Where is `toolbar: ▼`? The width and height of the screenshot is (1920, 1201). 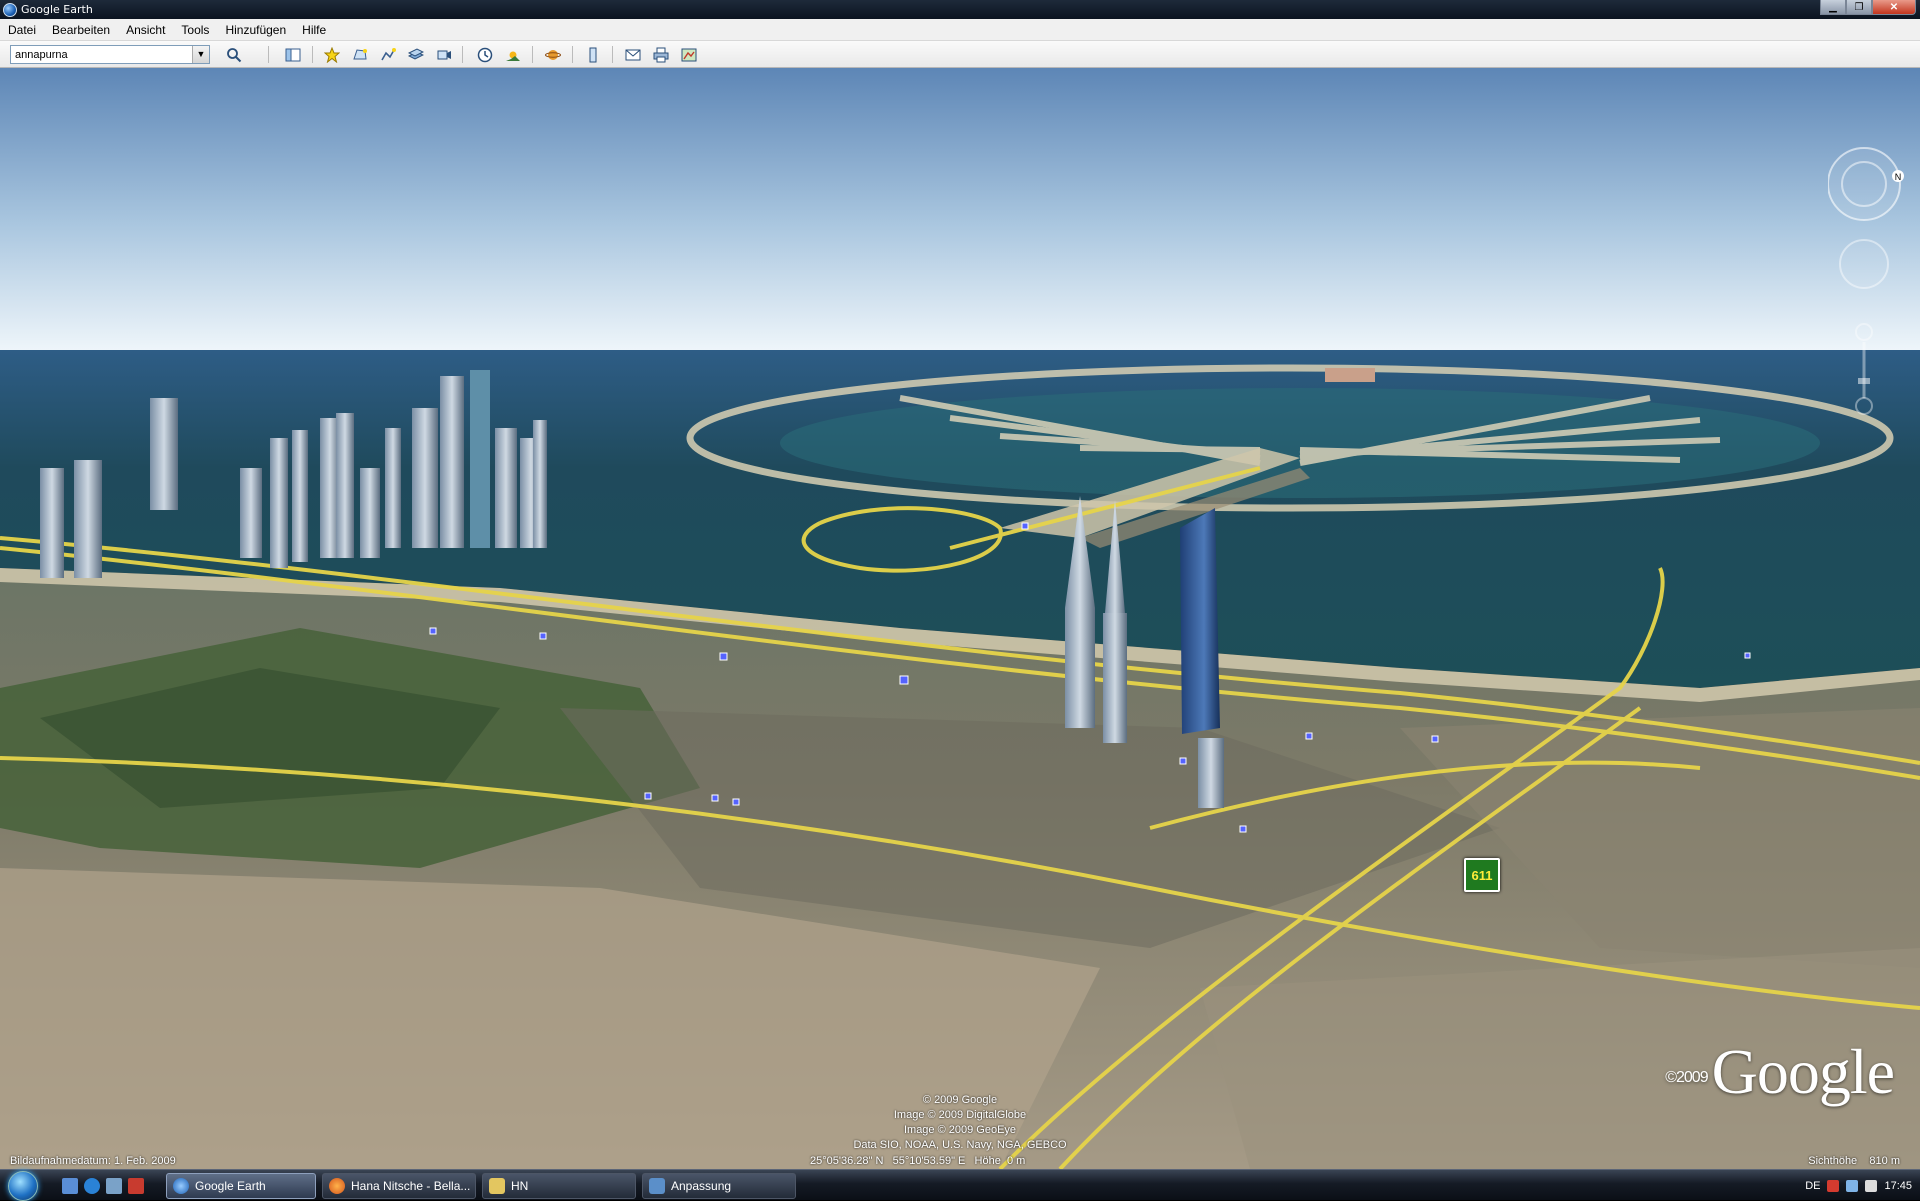 toolbar: ▼ is located at coordinates (960, 54).